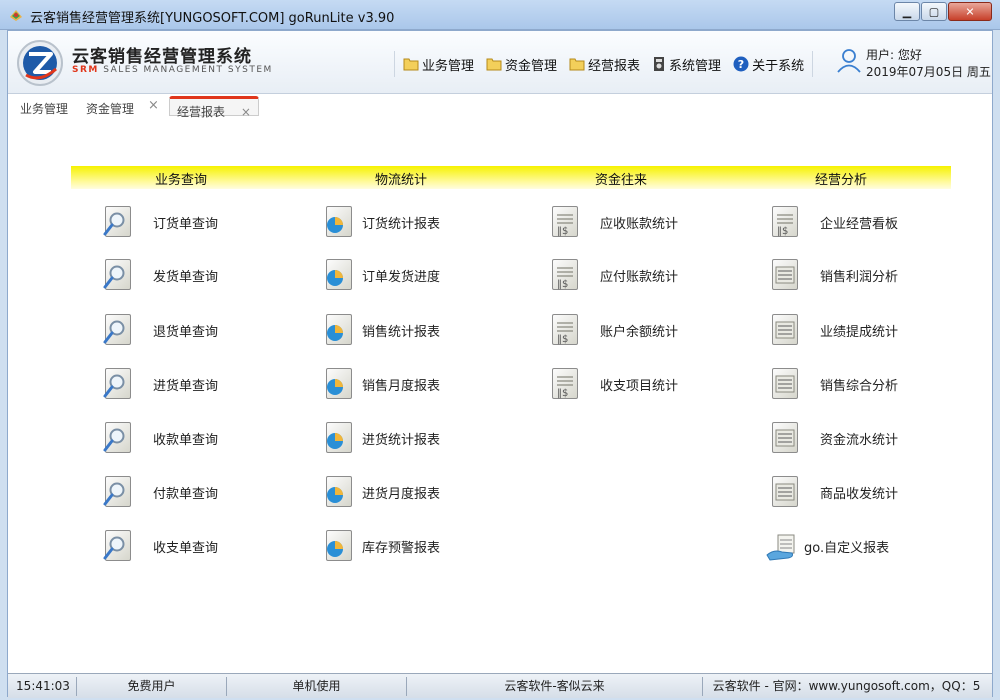 This screenshot has height=700, width=1000. Describe the element at coordinates (695, 66) in the screenshot. I see `menu-item-label: 系统管理` at that location.